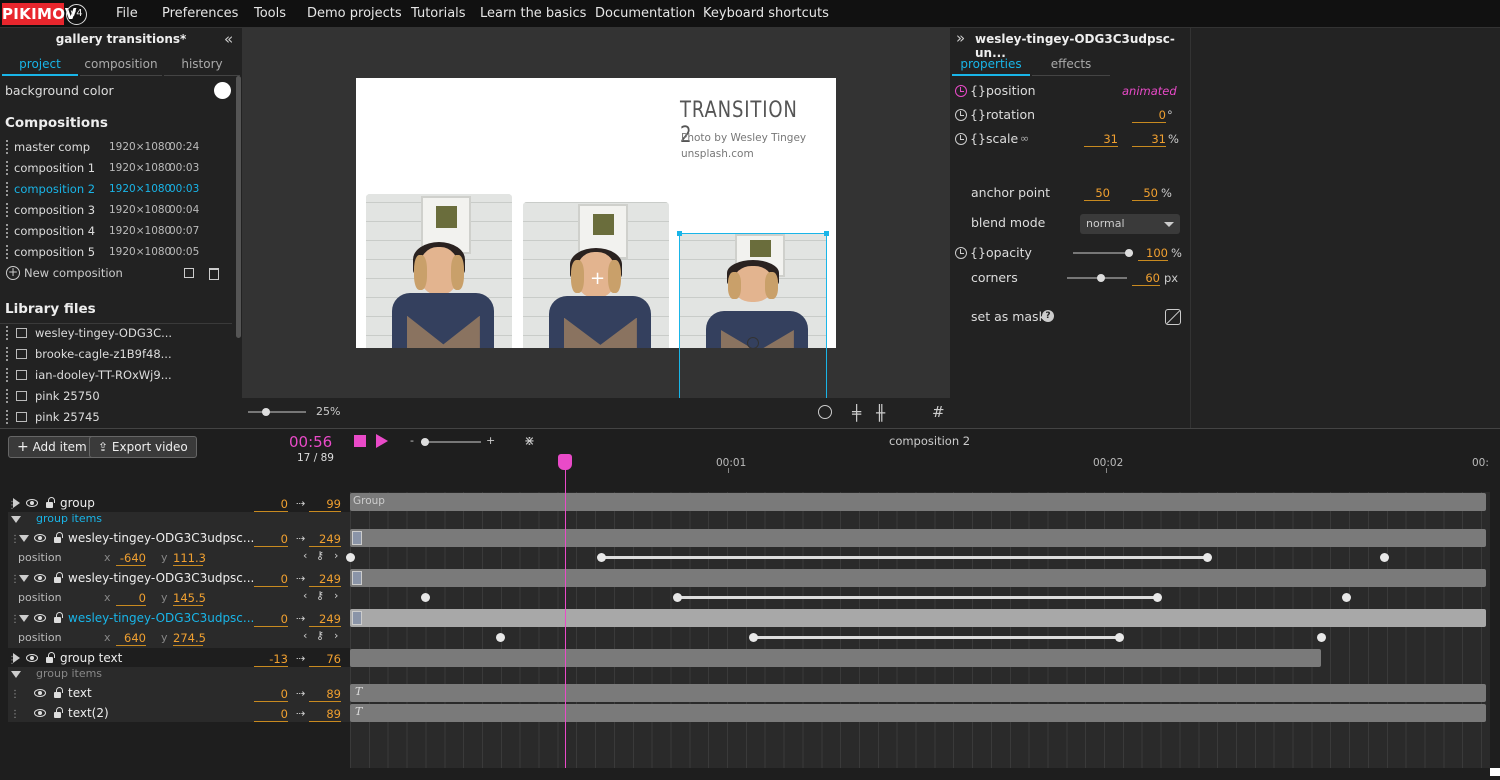  I want to click on duplicate-icon, so click(189, 273).